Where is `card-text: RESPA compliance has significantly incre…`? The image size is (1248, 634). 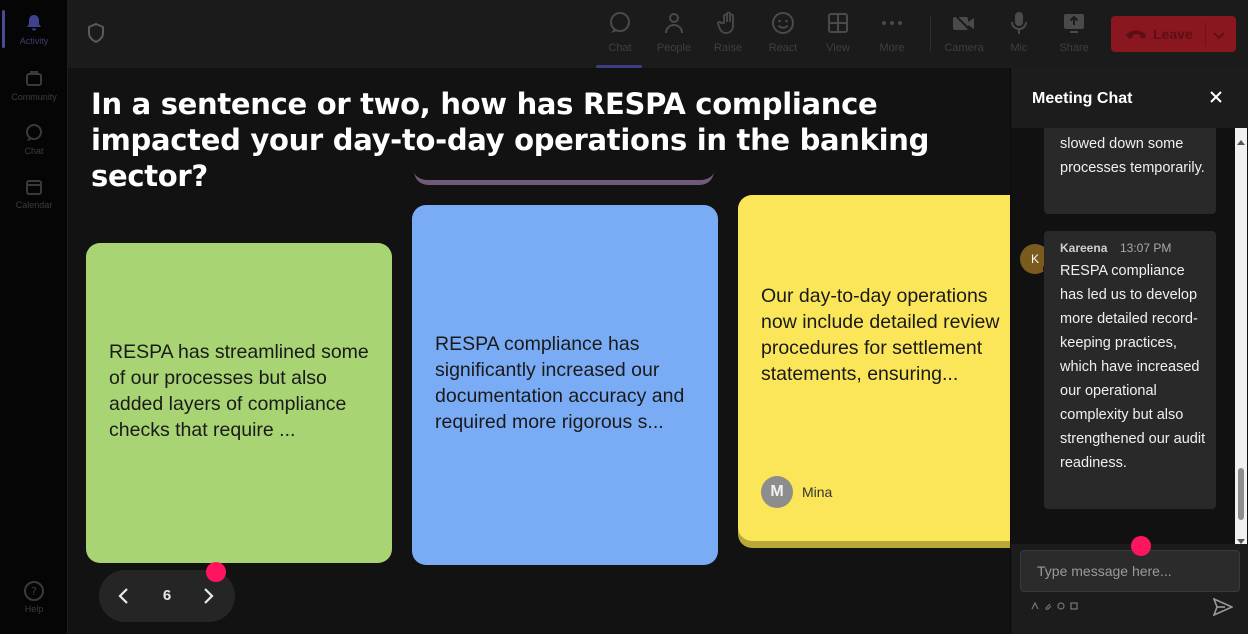
card-text: RESPA compliance has significantly incre… is located at coordinates (560, 383).